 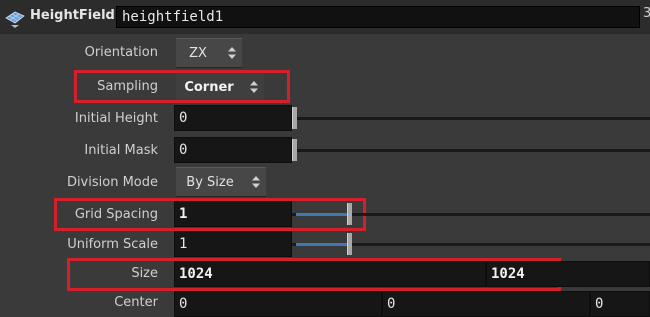 I want to click on center-y-field: 0, so click(x=486, y=304).